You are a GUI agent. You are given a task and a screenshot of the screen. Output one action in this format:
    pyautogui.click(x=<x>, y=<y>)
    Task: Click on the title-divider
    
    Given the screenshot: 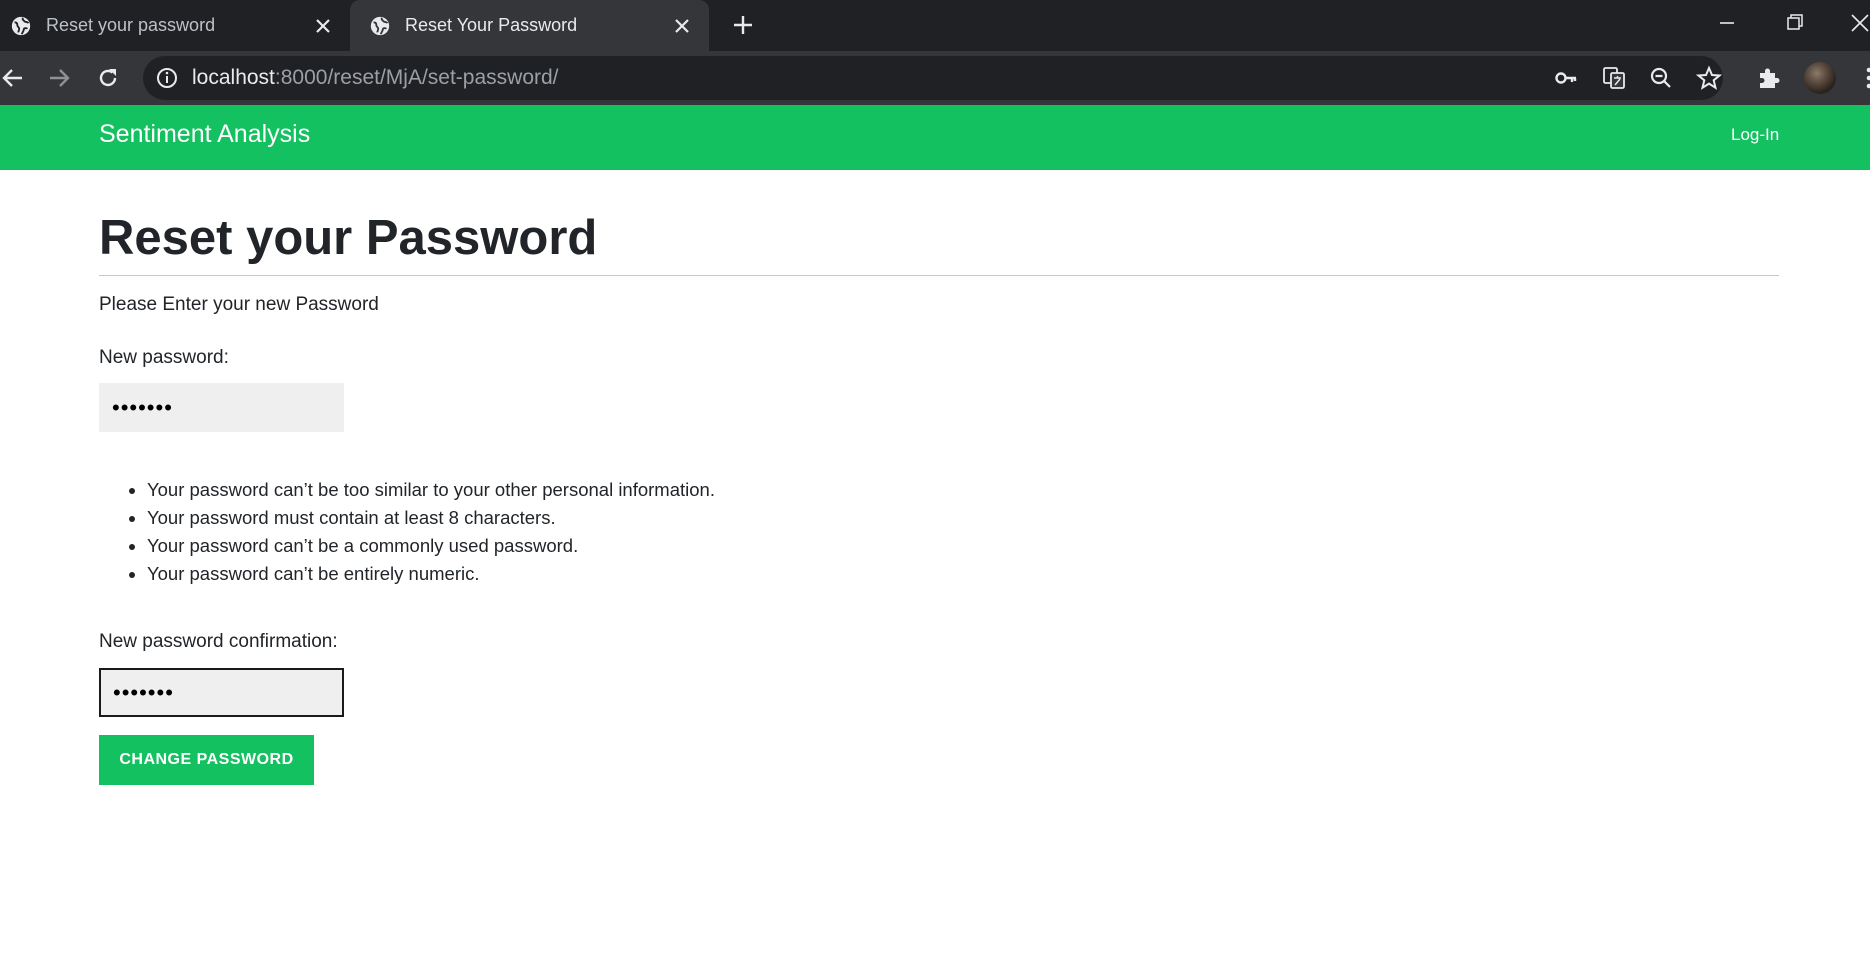 What is the action you would take?
    pyautogui.click(x=939, y=275)
    